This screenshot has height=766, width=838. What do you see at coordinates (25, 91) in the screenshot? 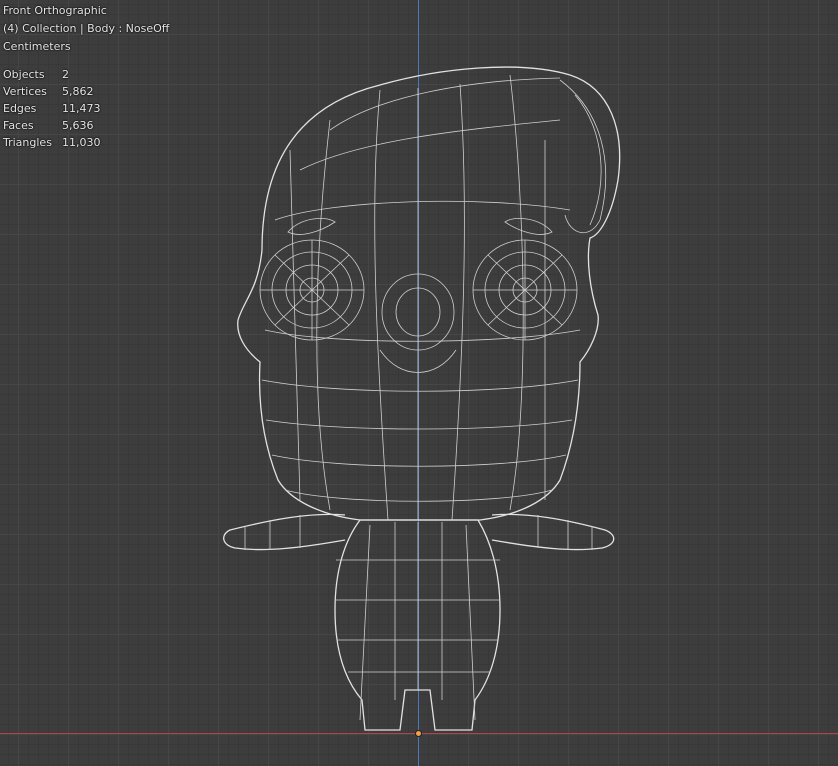
I see `stat-label: Vertices` at bounding box center [25, 91].